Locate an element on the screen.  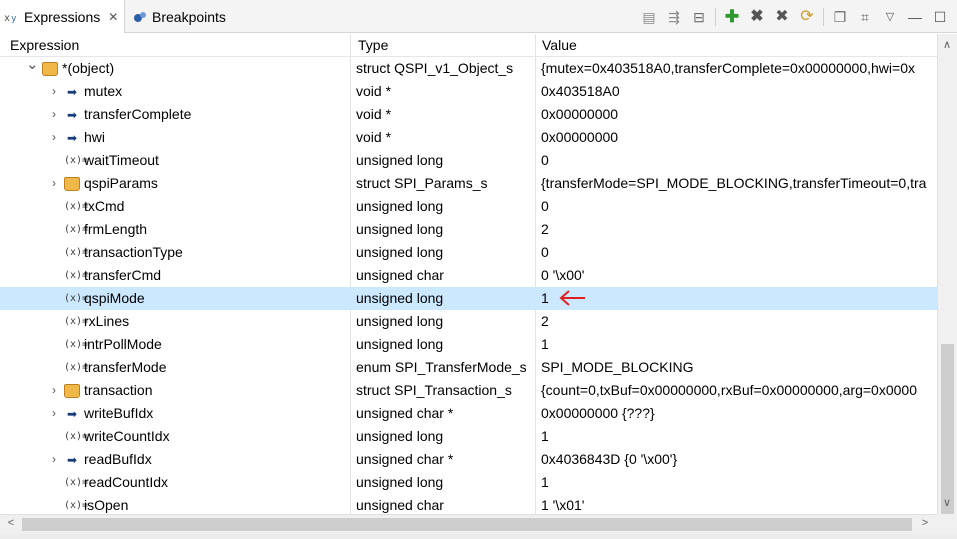
column-header-expression: Expression is located at coordinates (44, 45).